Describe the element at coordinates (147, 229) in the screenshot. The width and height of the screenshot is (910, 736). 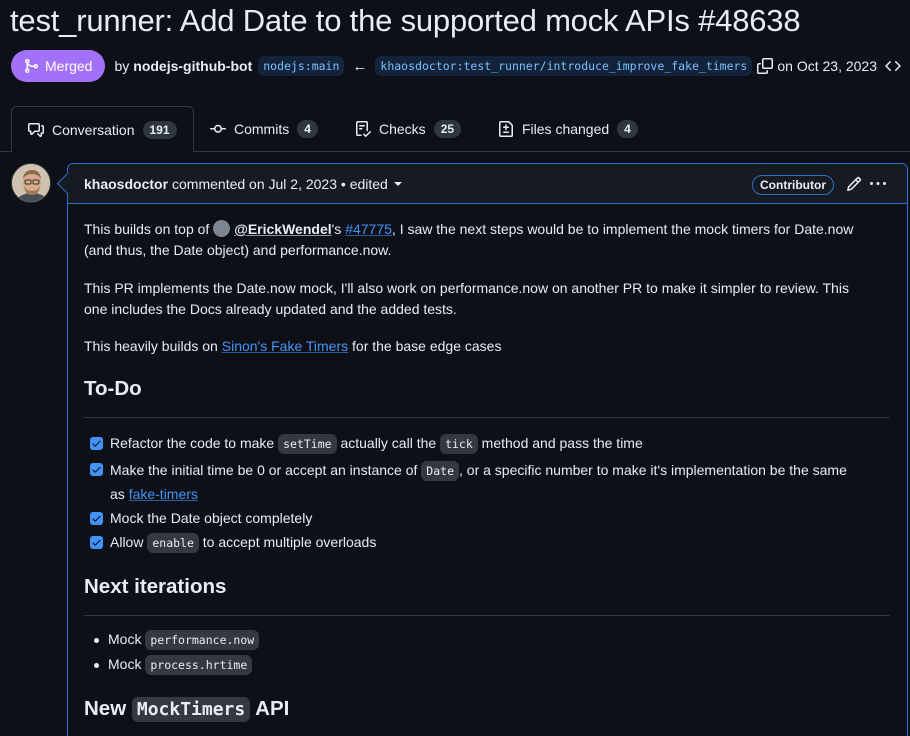
I see `p1-prefix: This builds on top of` at that location.